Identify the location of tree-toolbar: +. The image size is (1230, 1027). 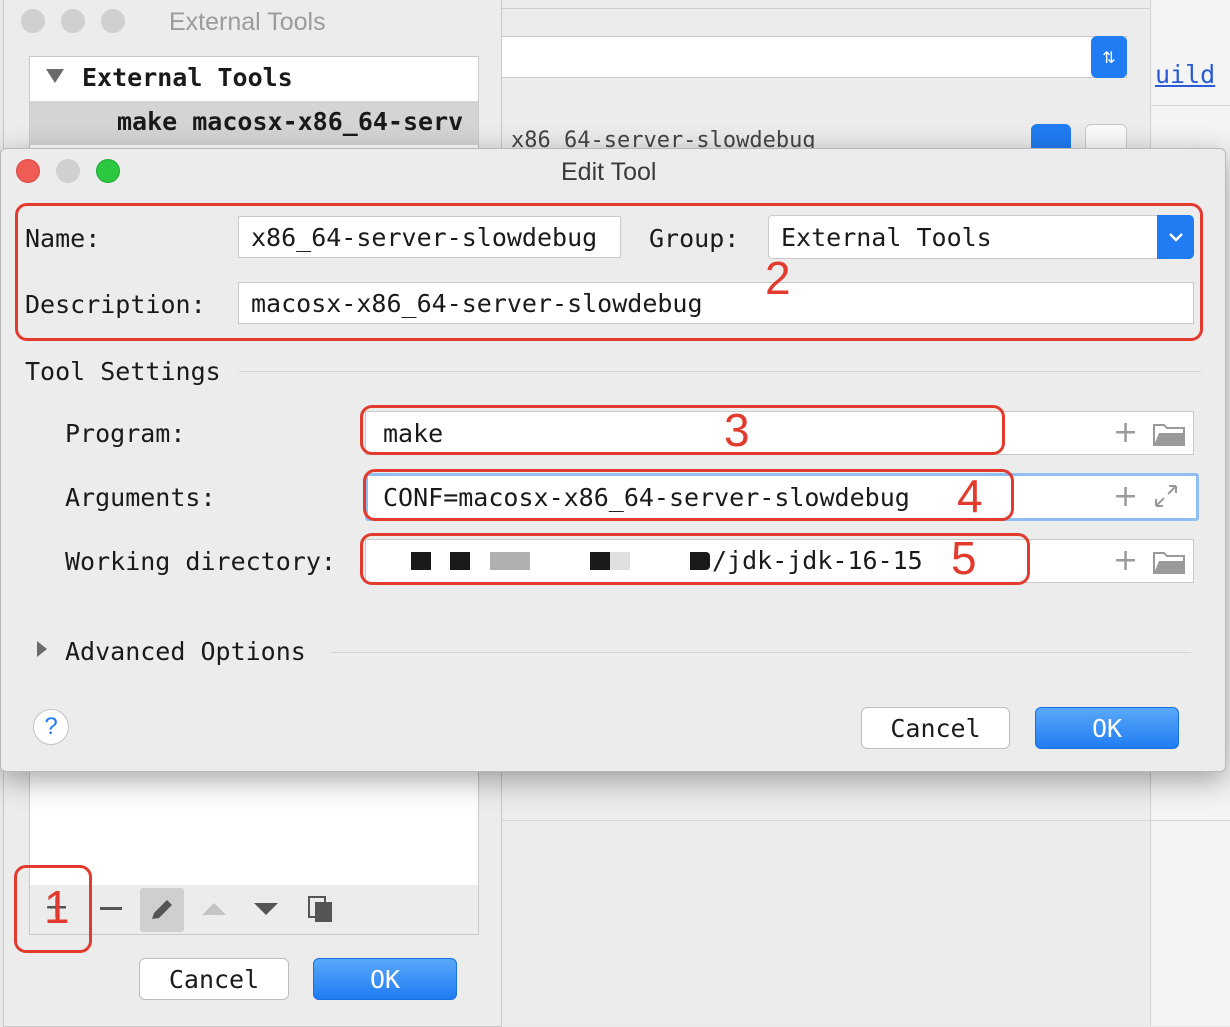
(254, 910).